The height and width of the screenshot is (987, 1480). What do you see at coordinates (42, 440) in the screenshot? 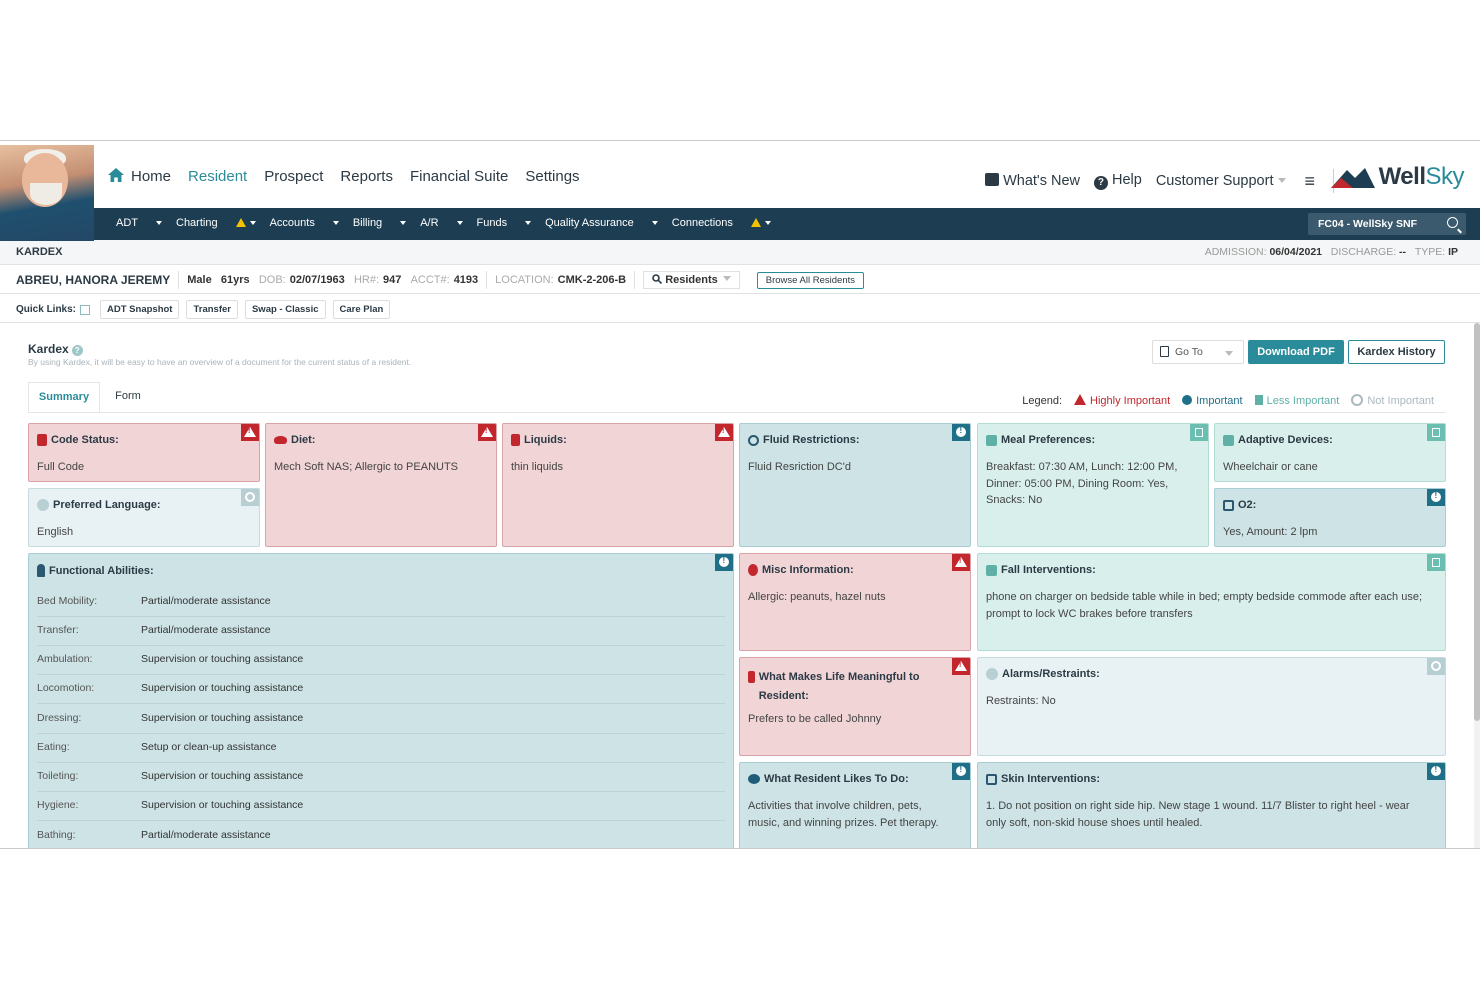
I see `clipboard-icon` at bounding box center [42, 440].